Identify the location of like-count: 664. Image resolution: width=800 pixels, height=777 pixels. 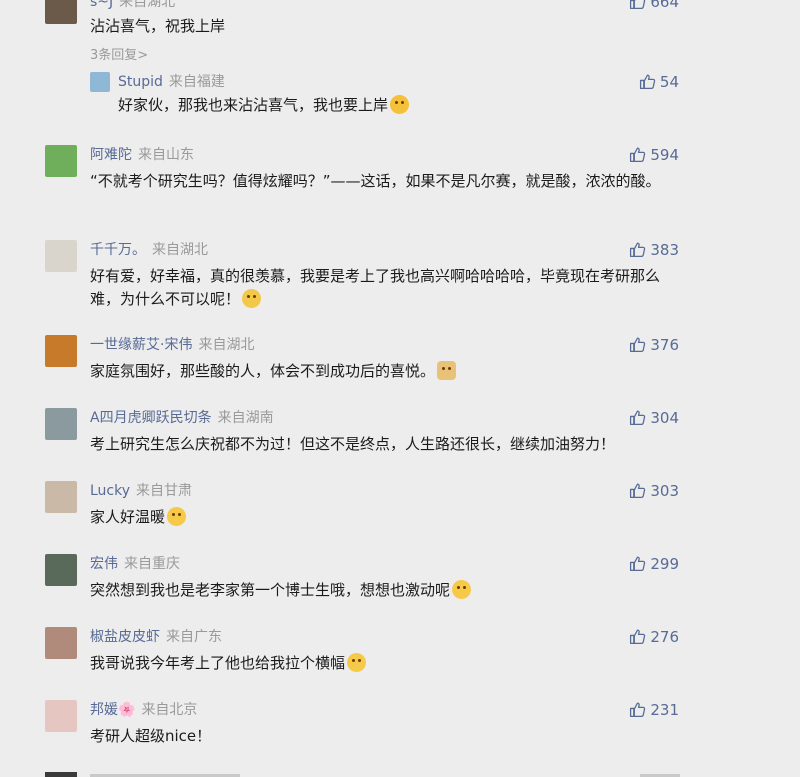
(664, 5).